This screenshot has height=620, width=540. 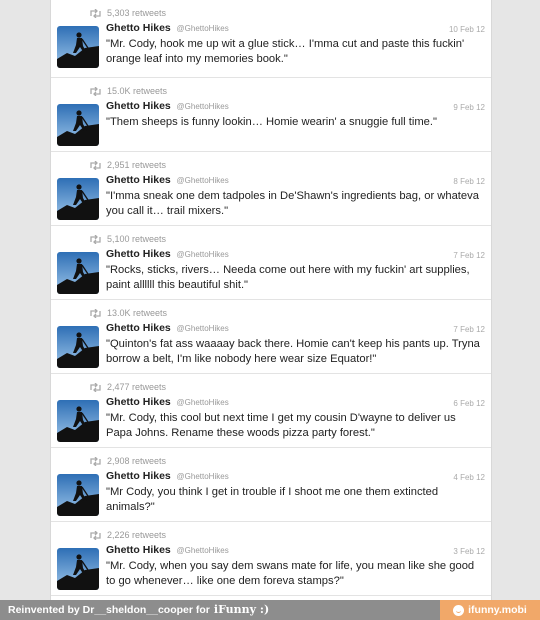 I want to click on credit-text: Reinvented by Dr__sheldon__cooper for, so click(x=109, y=610).